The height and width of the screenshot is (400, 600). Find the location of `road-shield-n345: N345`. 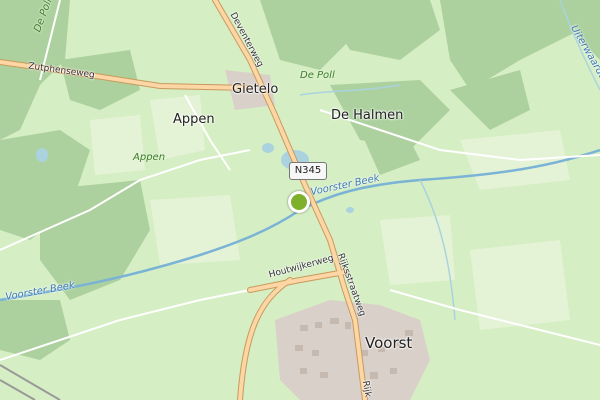

road-shield-n345: N345 is located at coordinates (308, 171).